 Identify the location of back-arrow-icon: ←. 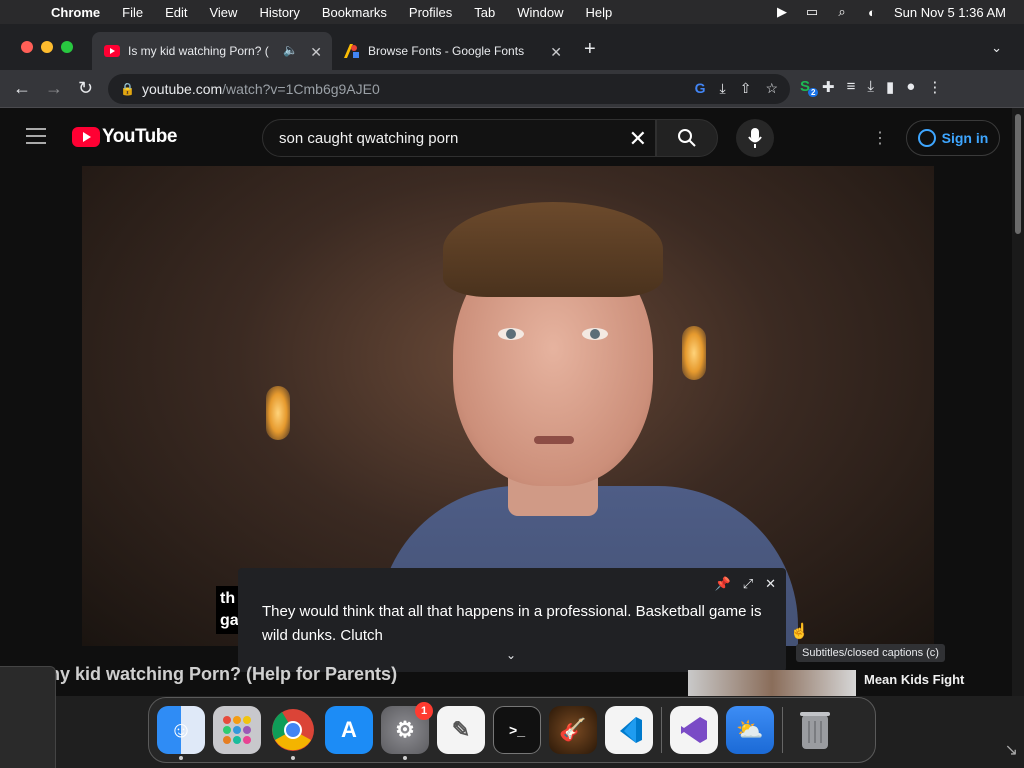
(22, 88).